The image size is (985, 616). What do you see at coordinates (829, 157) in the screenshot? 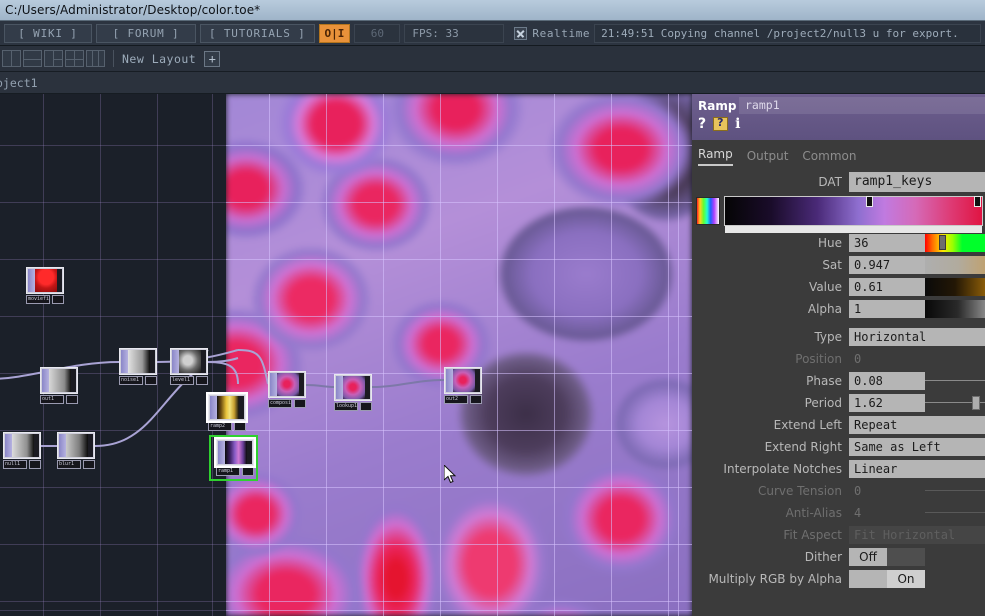
I see `tab-common: Common` at bounding box center [829, 157].